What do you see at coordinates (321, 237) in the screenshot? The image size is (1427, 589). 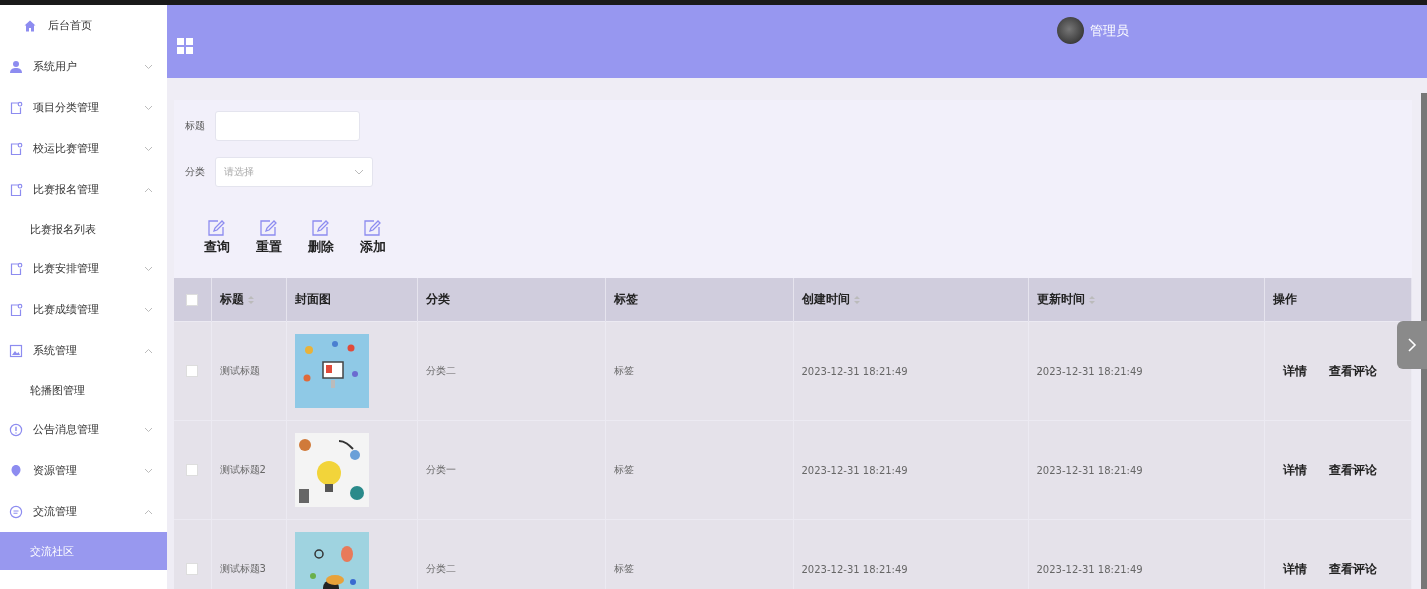 I see `action-button: 删除` at bounding box center [321, 237].